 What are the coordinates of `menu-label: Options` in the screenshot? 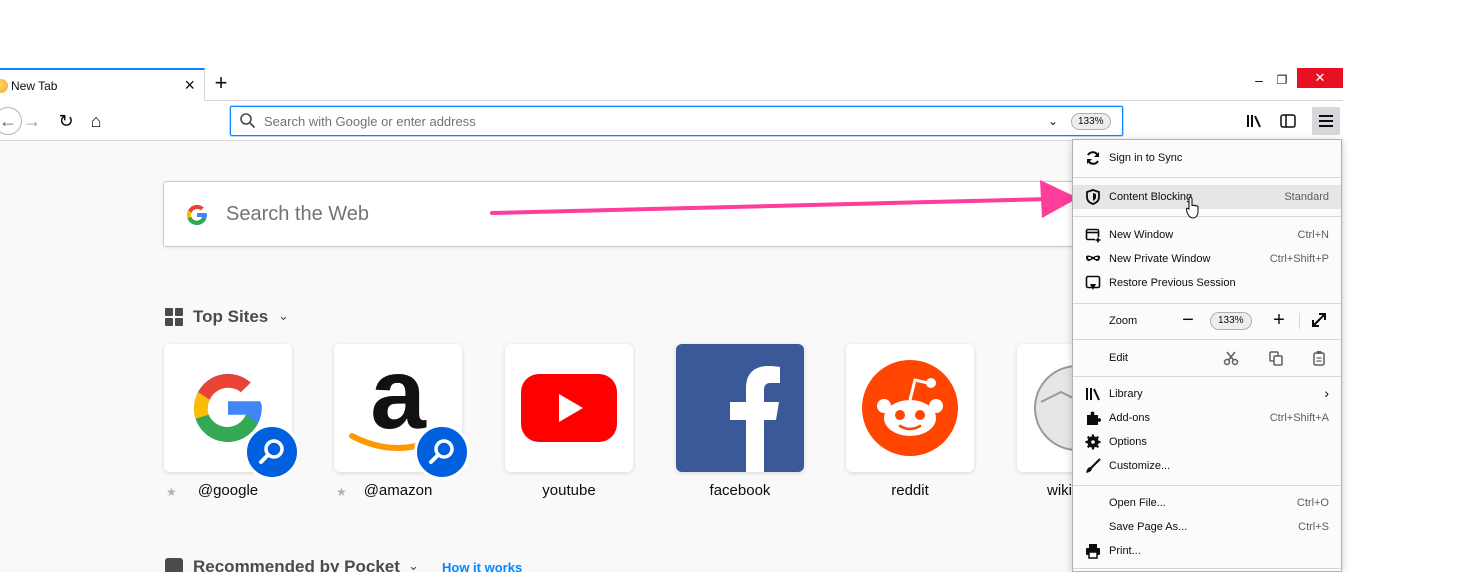 It's located at (1128, 442).